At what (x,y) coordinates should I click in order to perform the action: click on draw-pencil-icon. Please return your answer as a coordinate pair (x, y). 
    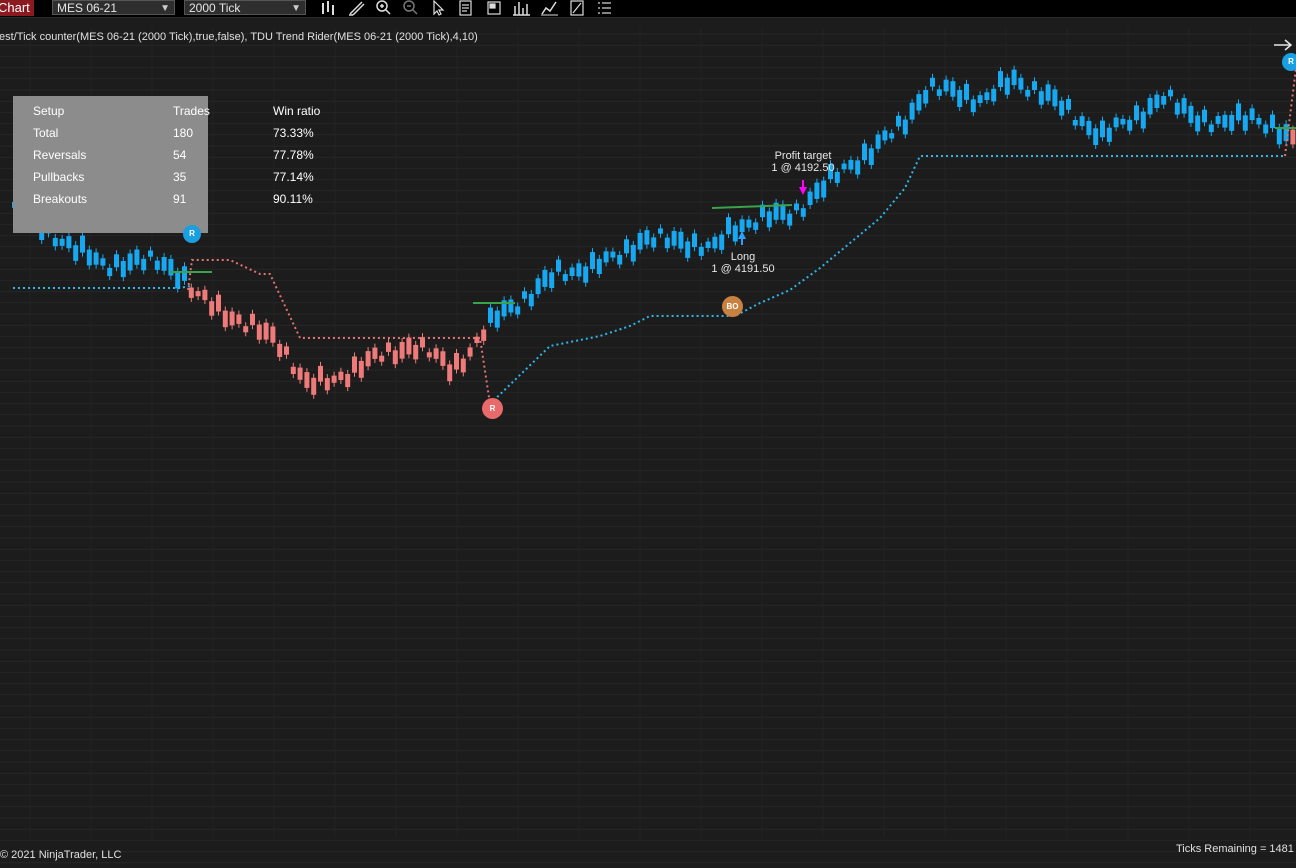
    Looking at the image, I should click on (357, 8).